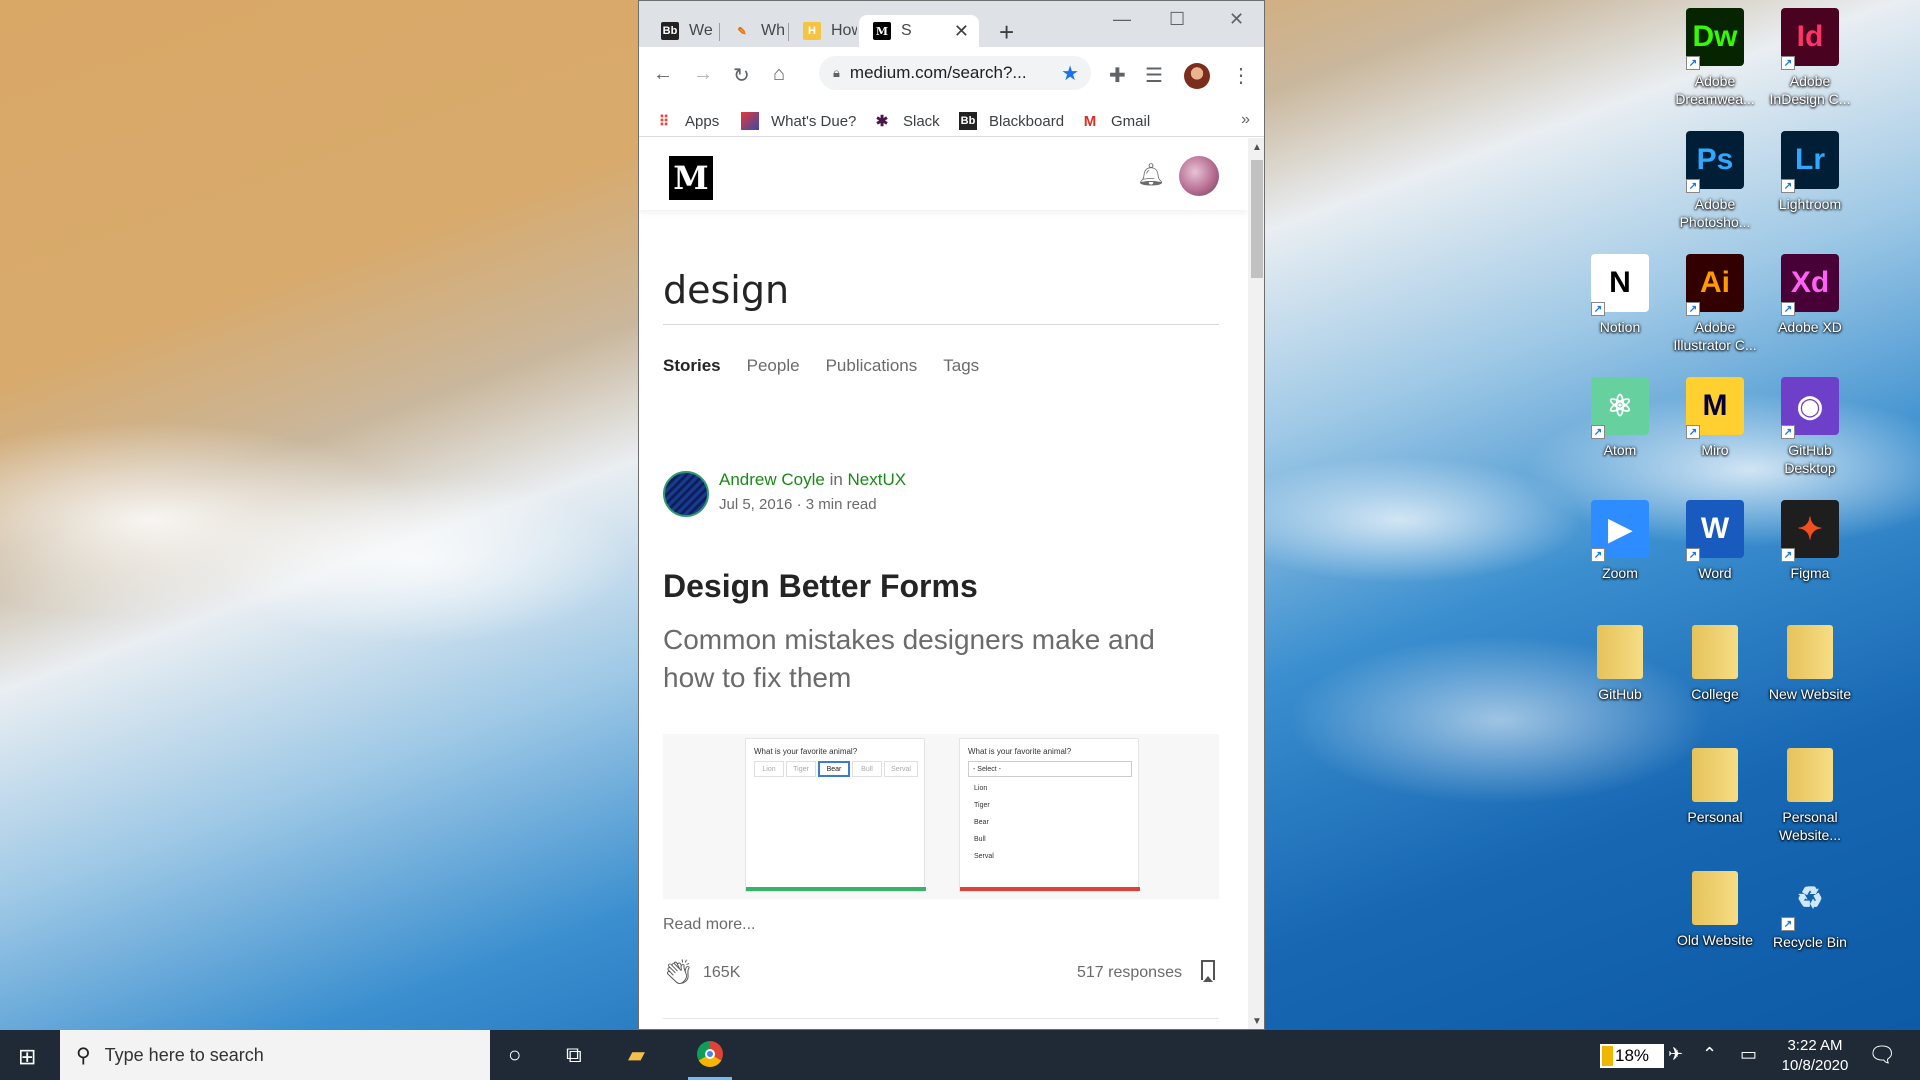  What do you see at coordinates (1006, 32) in the screenshot?
I see `new-tab-icon: +` at bounding box center [1006, 32].